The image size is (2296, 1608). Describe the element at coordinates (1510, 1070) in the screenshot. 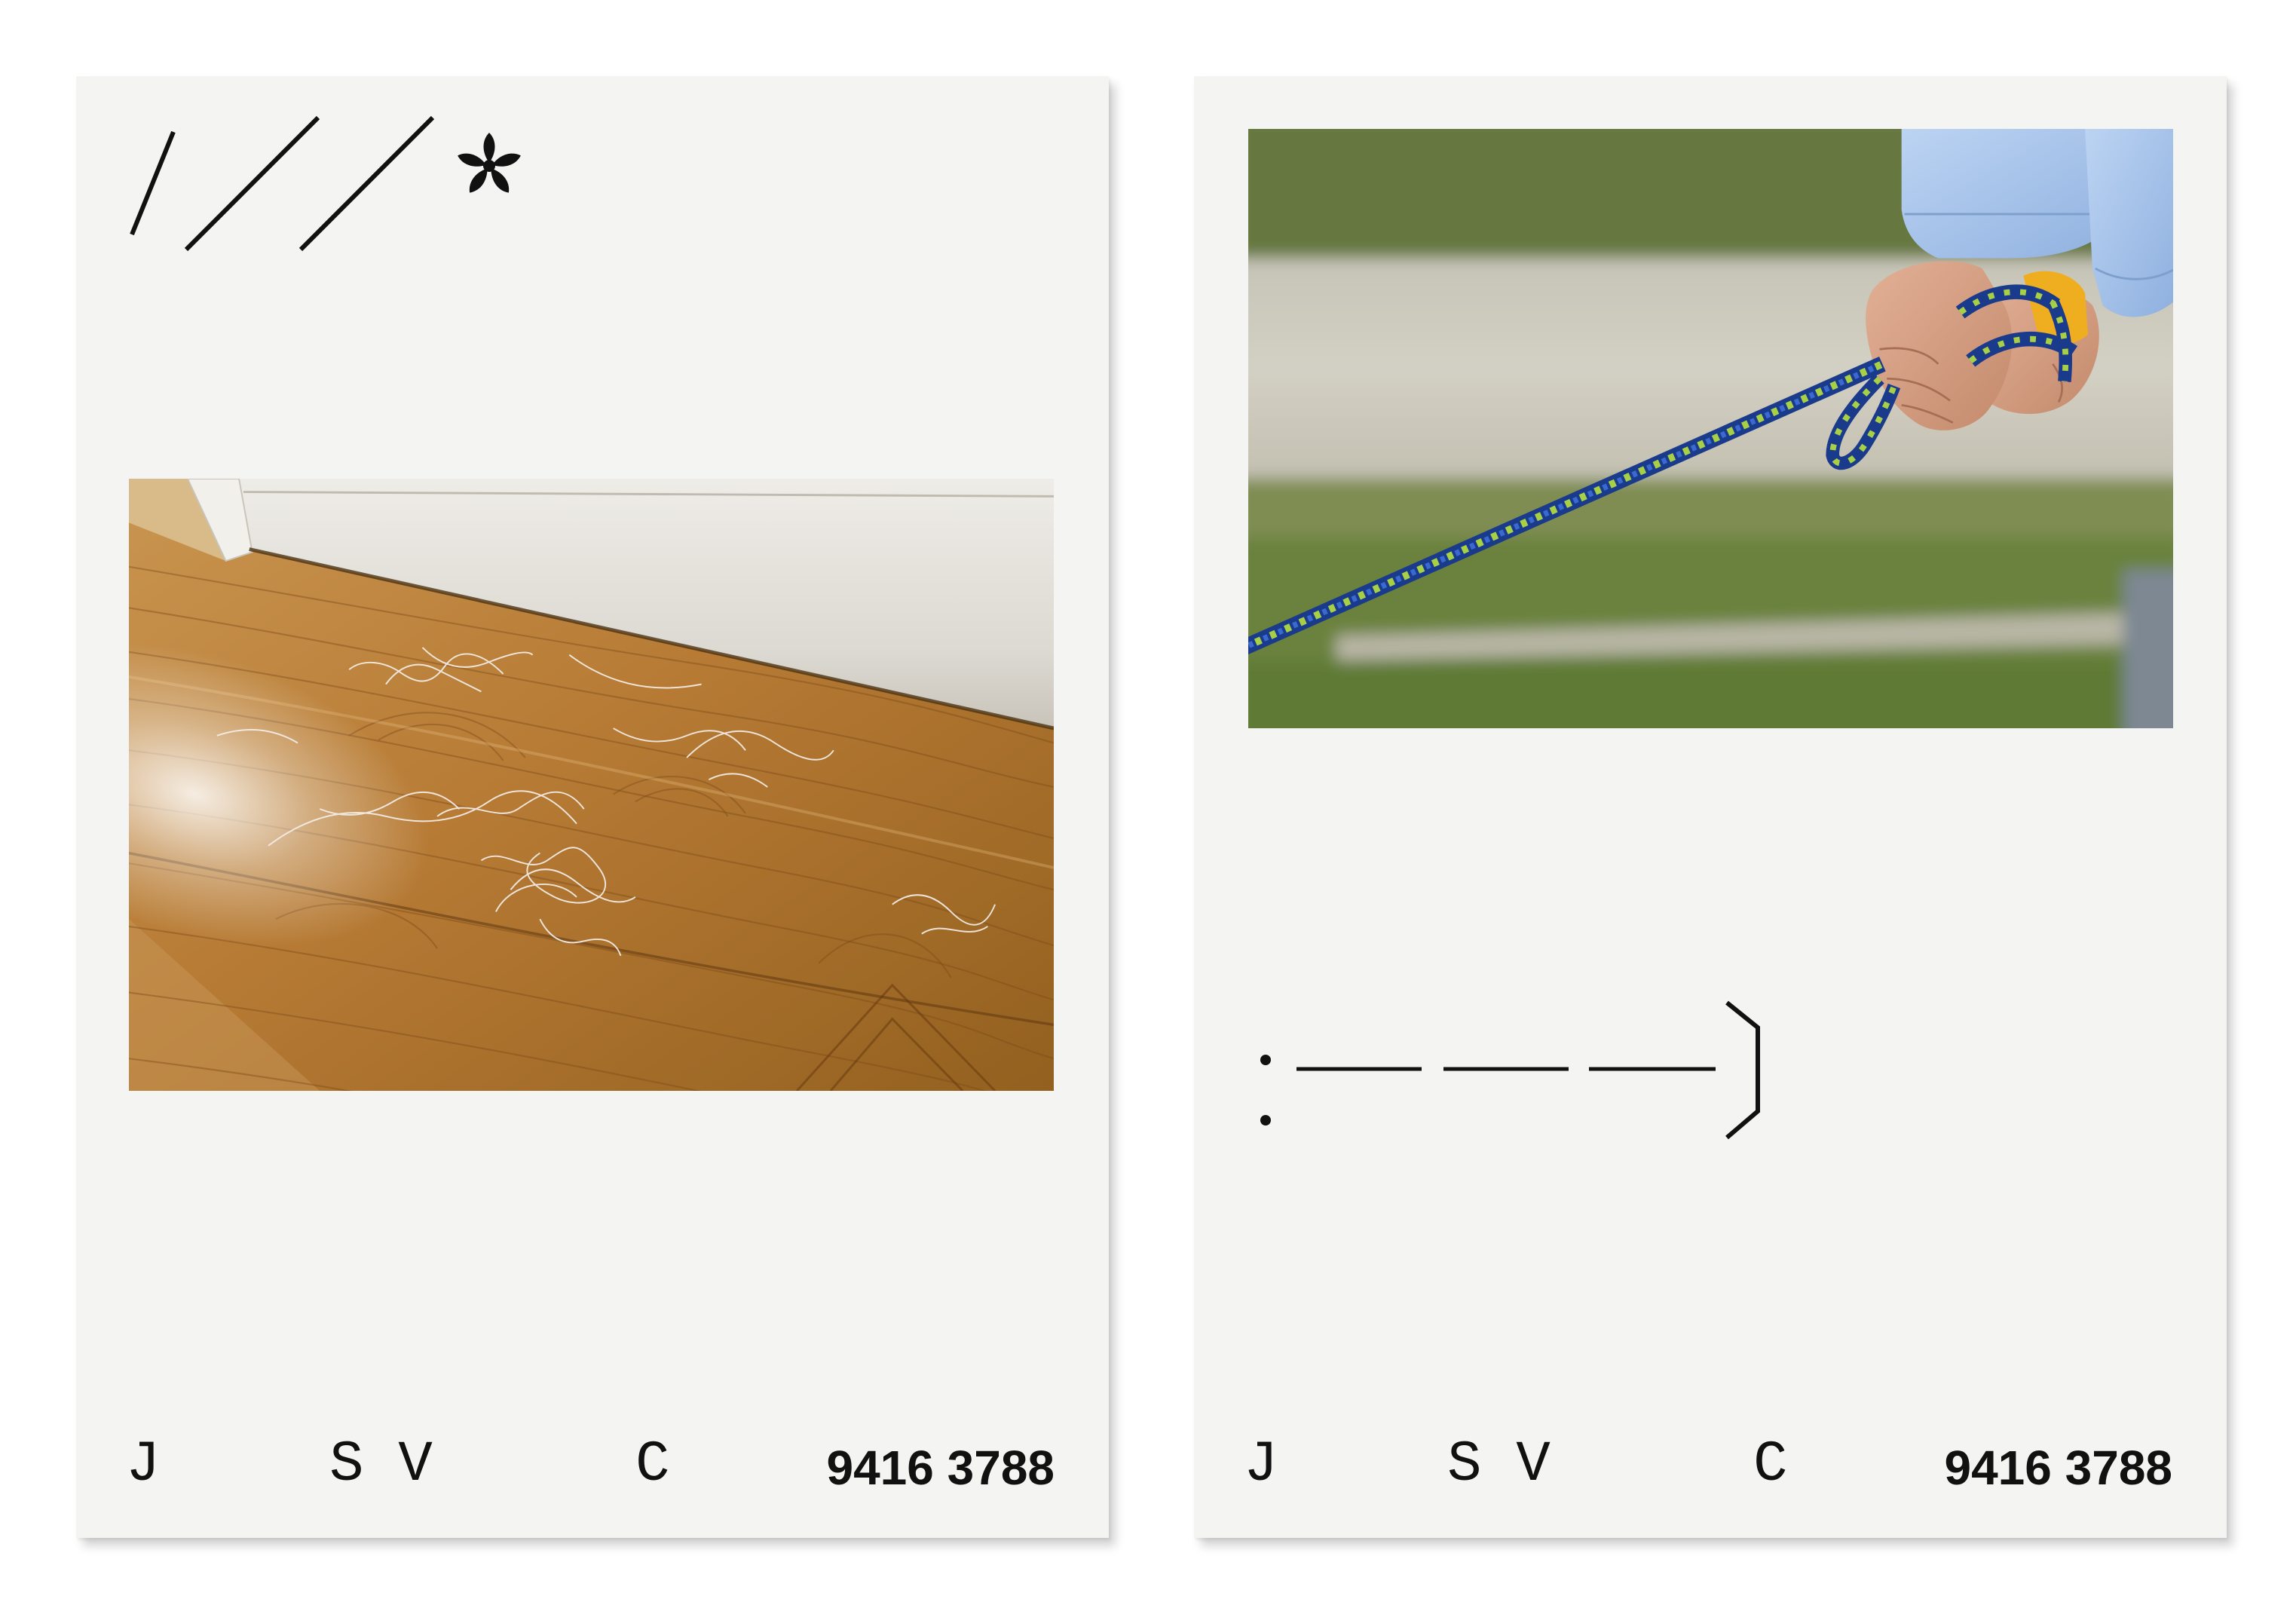

I see `colon-dashes-bracket-mark-icon` at that location.